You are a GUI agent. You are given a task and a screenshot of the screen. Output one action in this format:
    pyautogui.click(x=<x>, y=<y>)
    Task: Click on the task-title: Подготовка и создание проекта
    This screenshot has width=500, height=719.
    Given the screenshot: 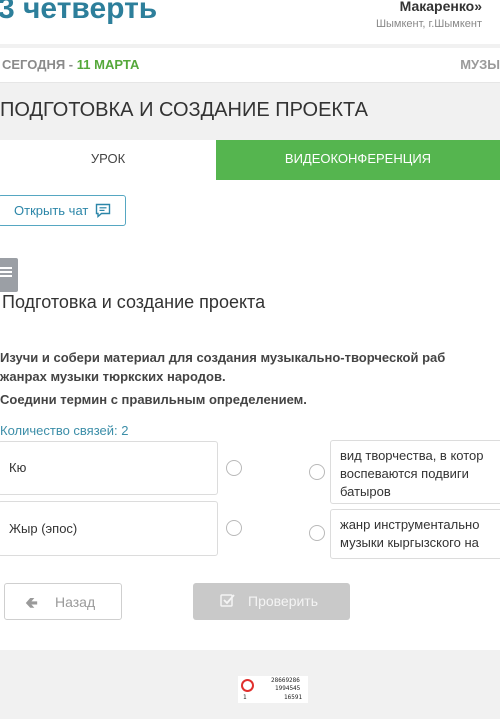 What is the action you would take?
    pyautogui.click(x=134, y=302)
    